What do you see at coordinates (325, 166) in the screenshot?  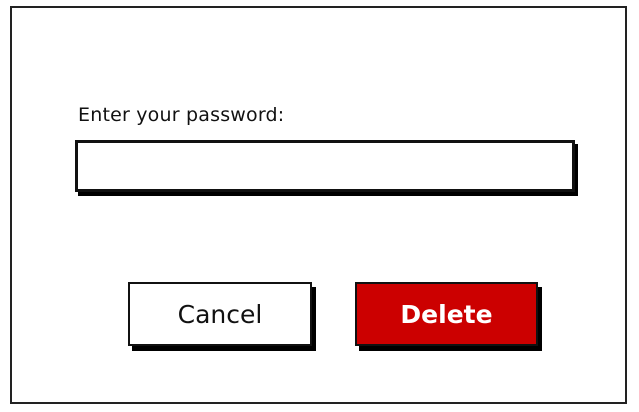 I see `password-input` at bounding box center [325, 166].